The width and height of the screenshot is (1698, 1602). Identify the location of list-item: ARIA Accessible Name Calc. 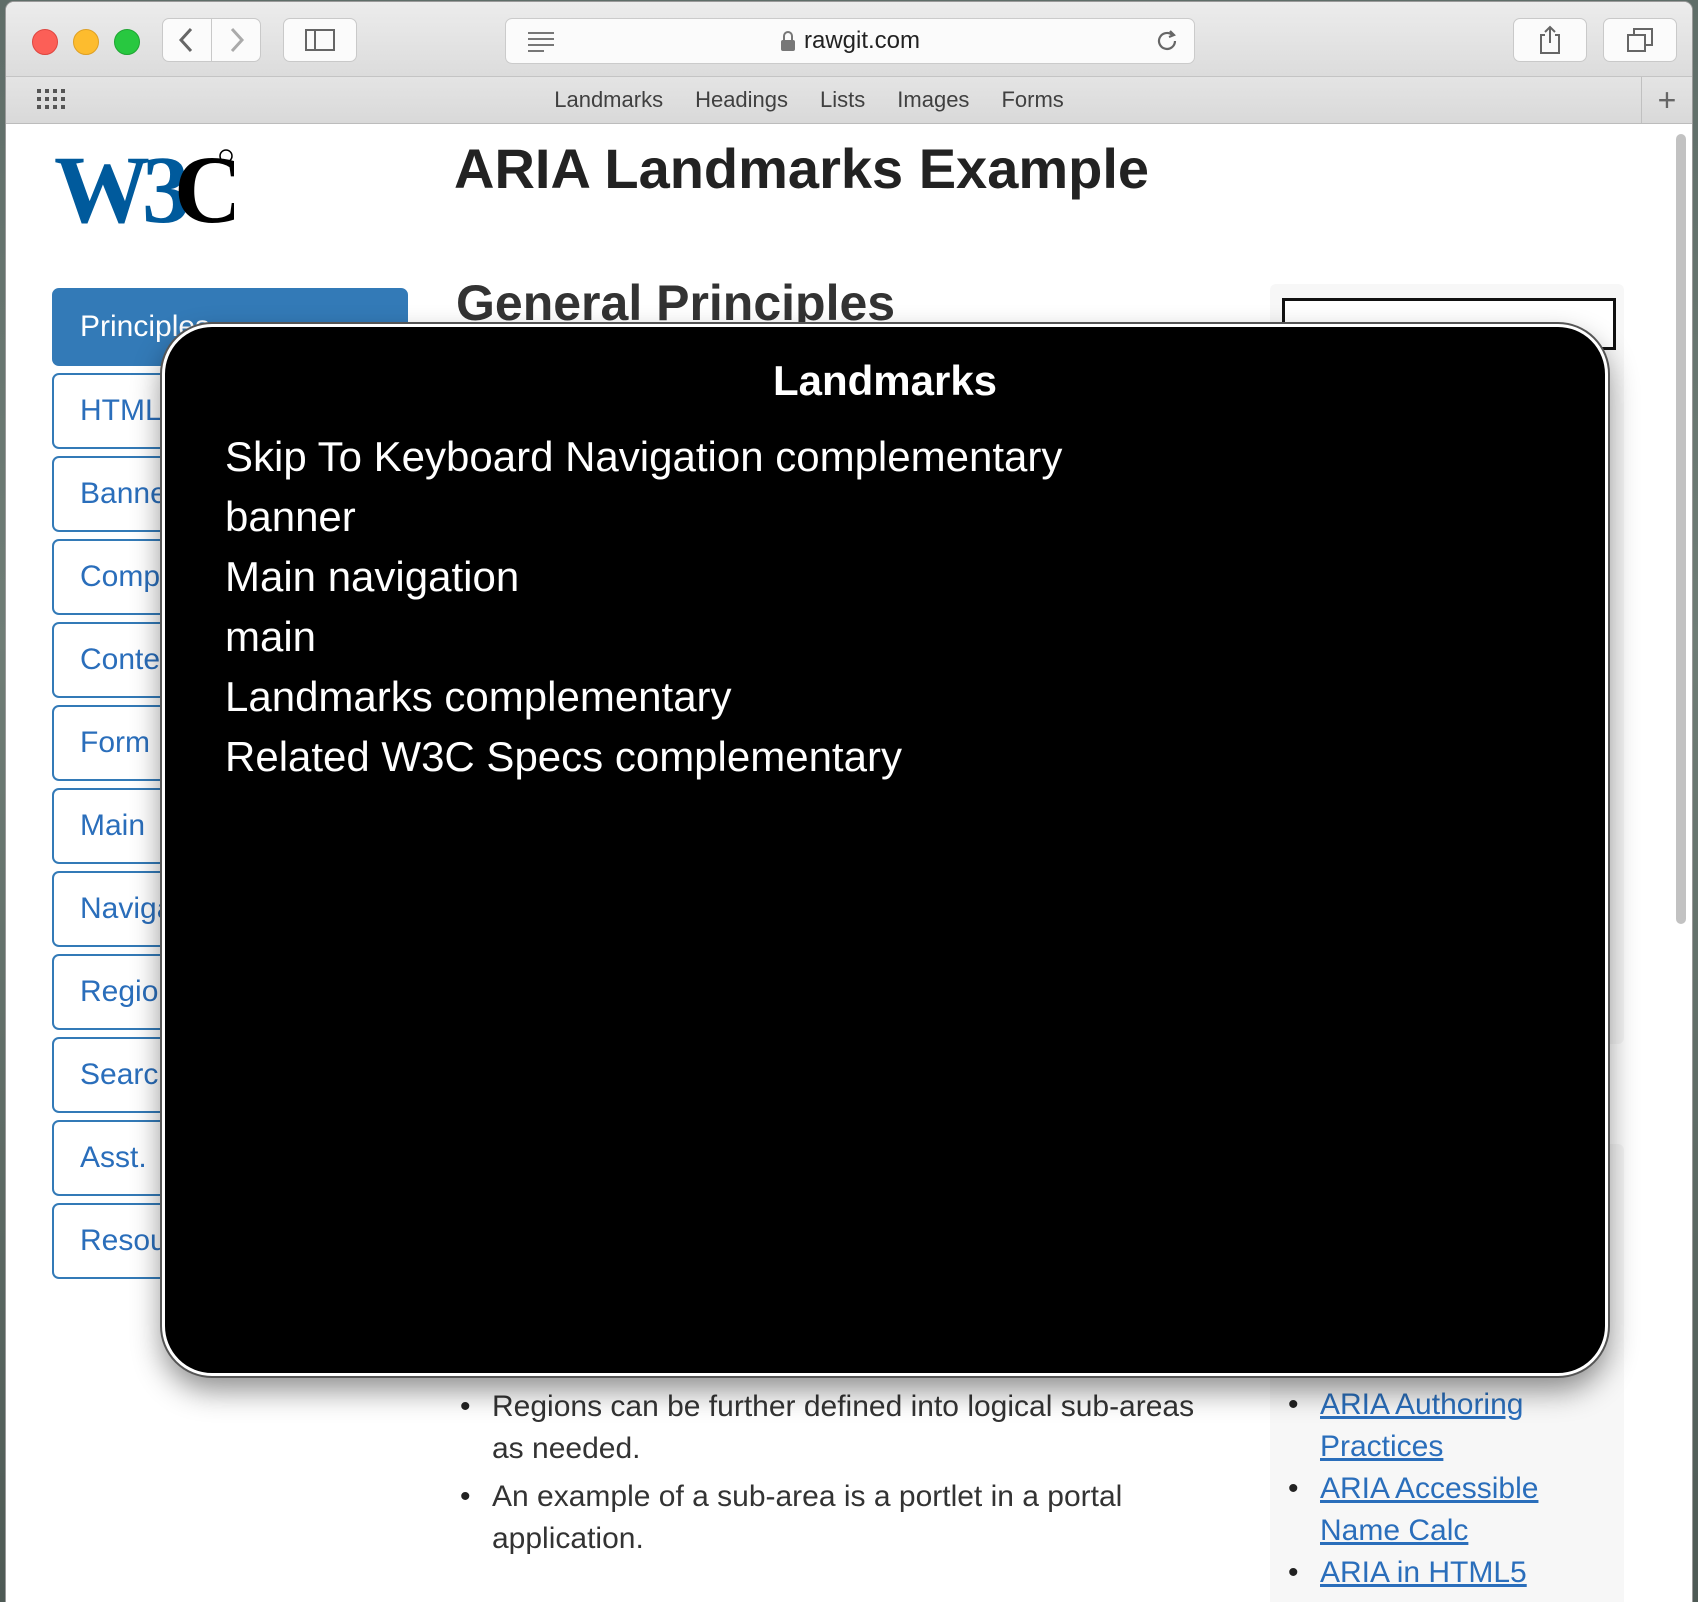
(1451, 1510).